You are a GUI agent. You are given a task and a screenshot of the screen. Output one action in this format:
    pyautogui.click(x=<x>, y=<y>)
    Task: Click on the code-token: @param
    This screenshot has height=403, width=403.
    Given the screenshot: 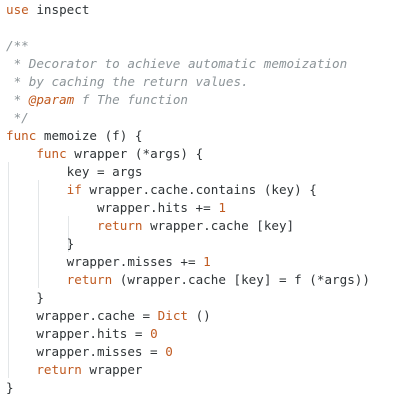 What is the action you would take?
    pyautogui.click(x=51, y=99)
    